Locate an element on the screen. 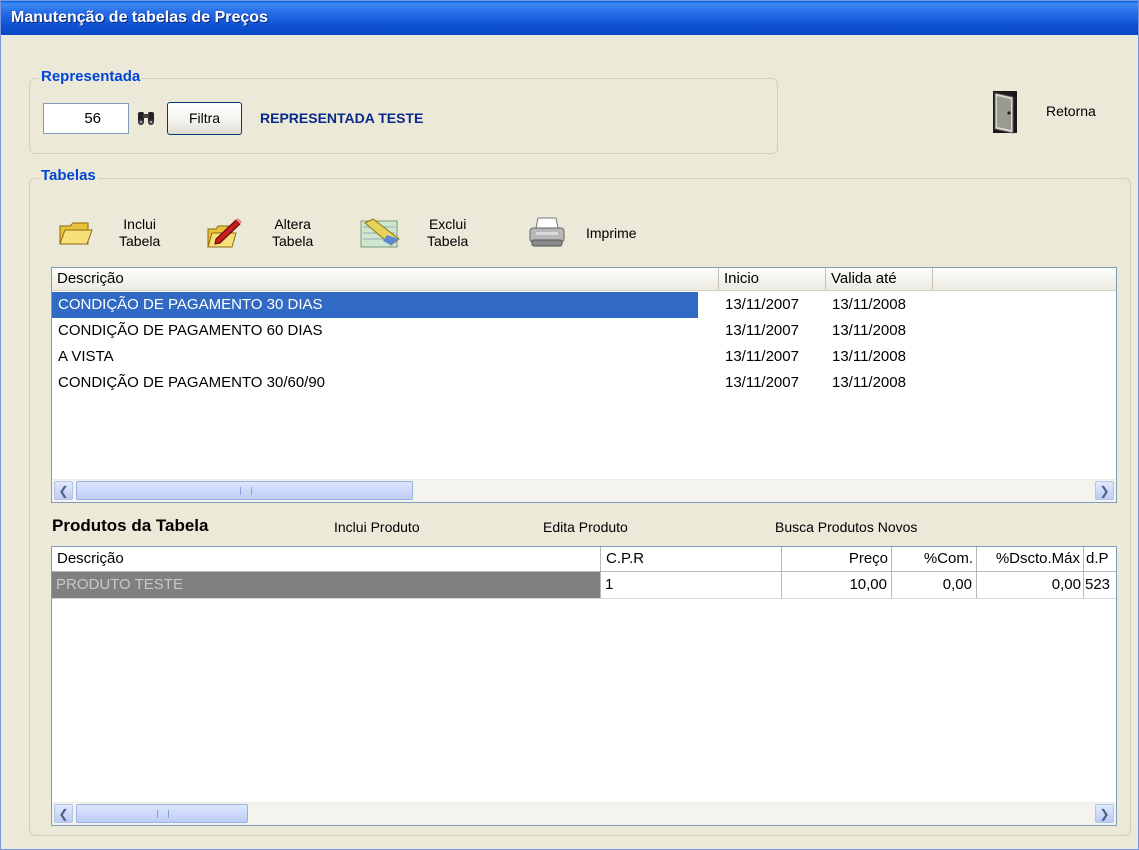  produtos-title: Produtos da Tabela is located at coordinates (130, 525).